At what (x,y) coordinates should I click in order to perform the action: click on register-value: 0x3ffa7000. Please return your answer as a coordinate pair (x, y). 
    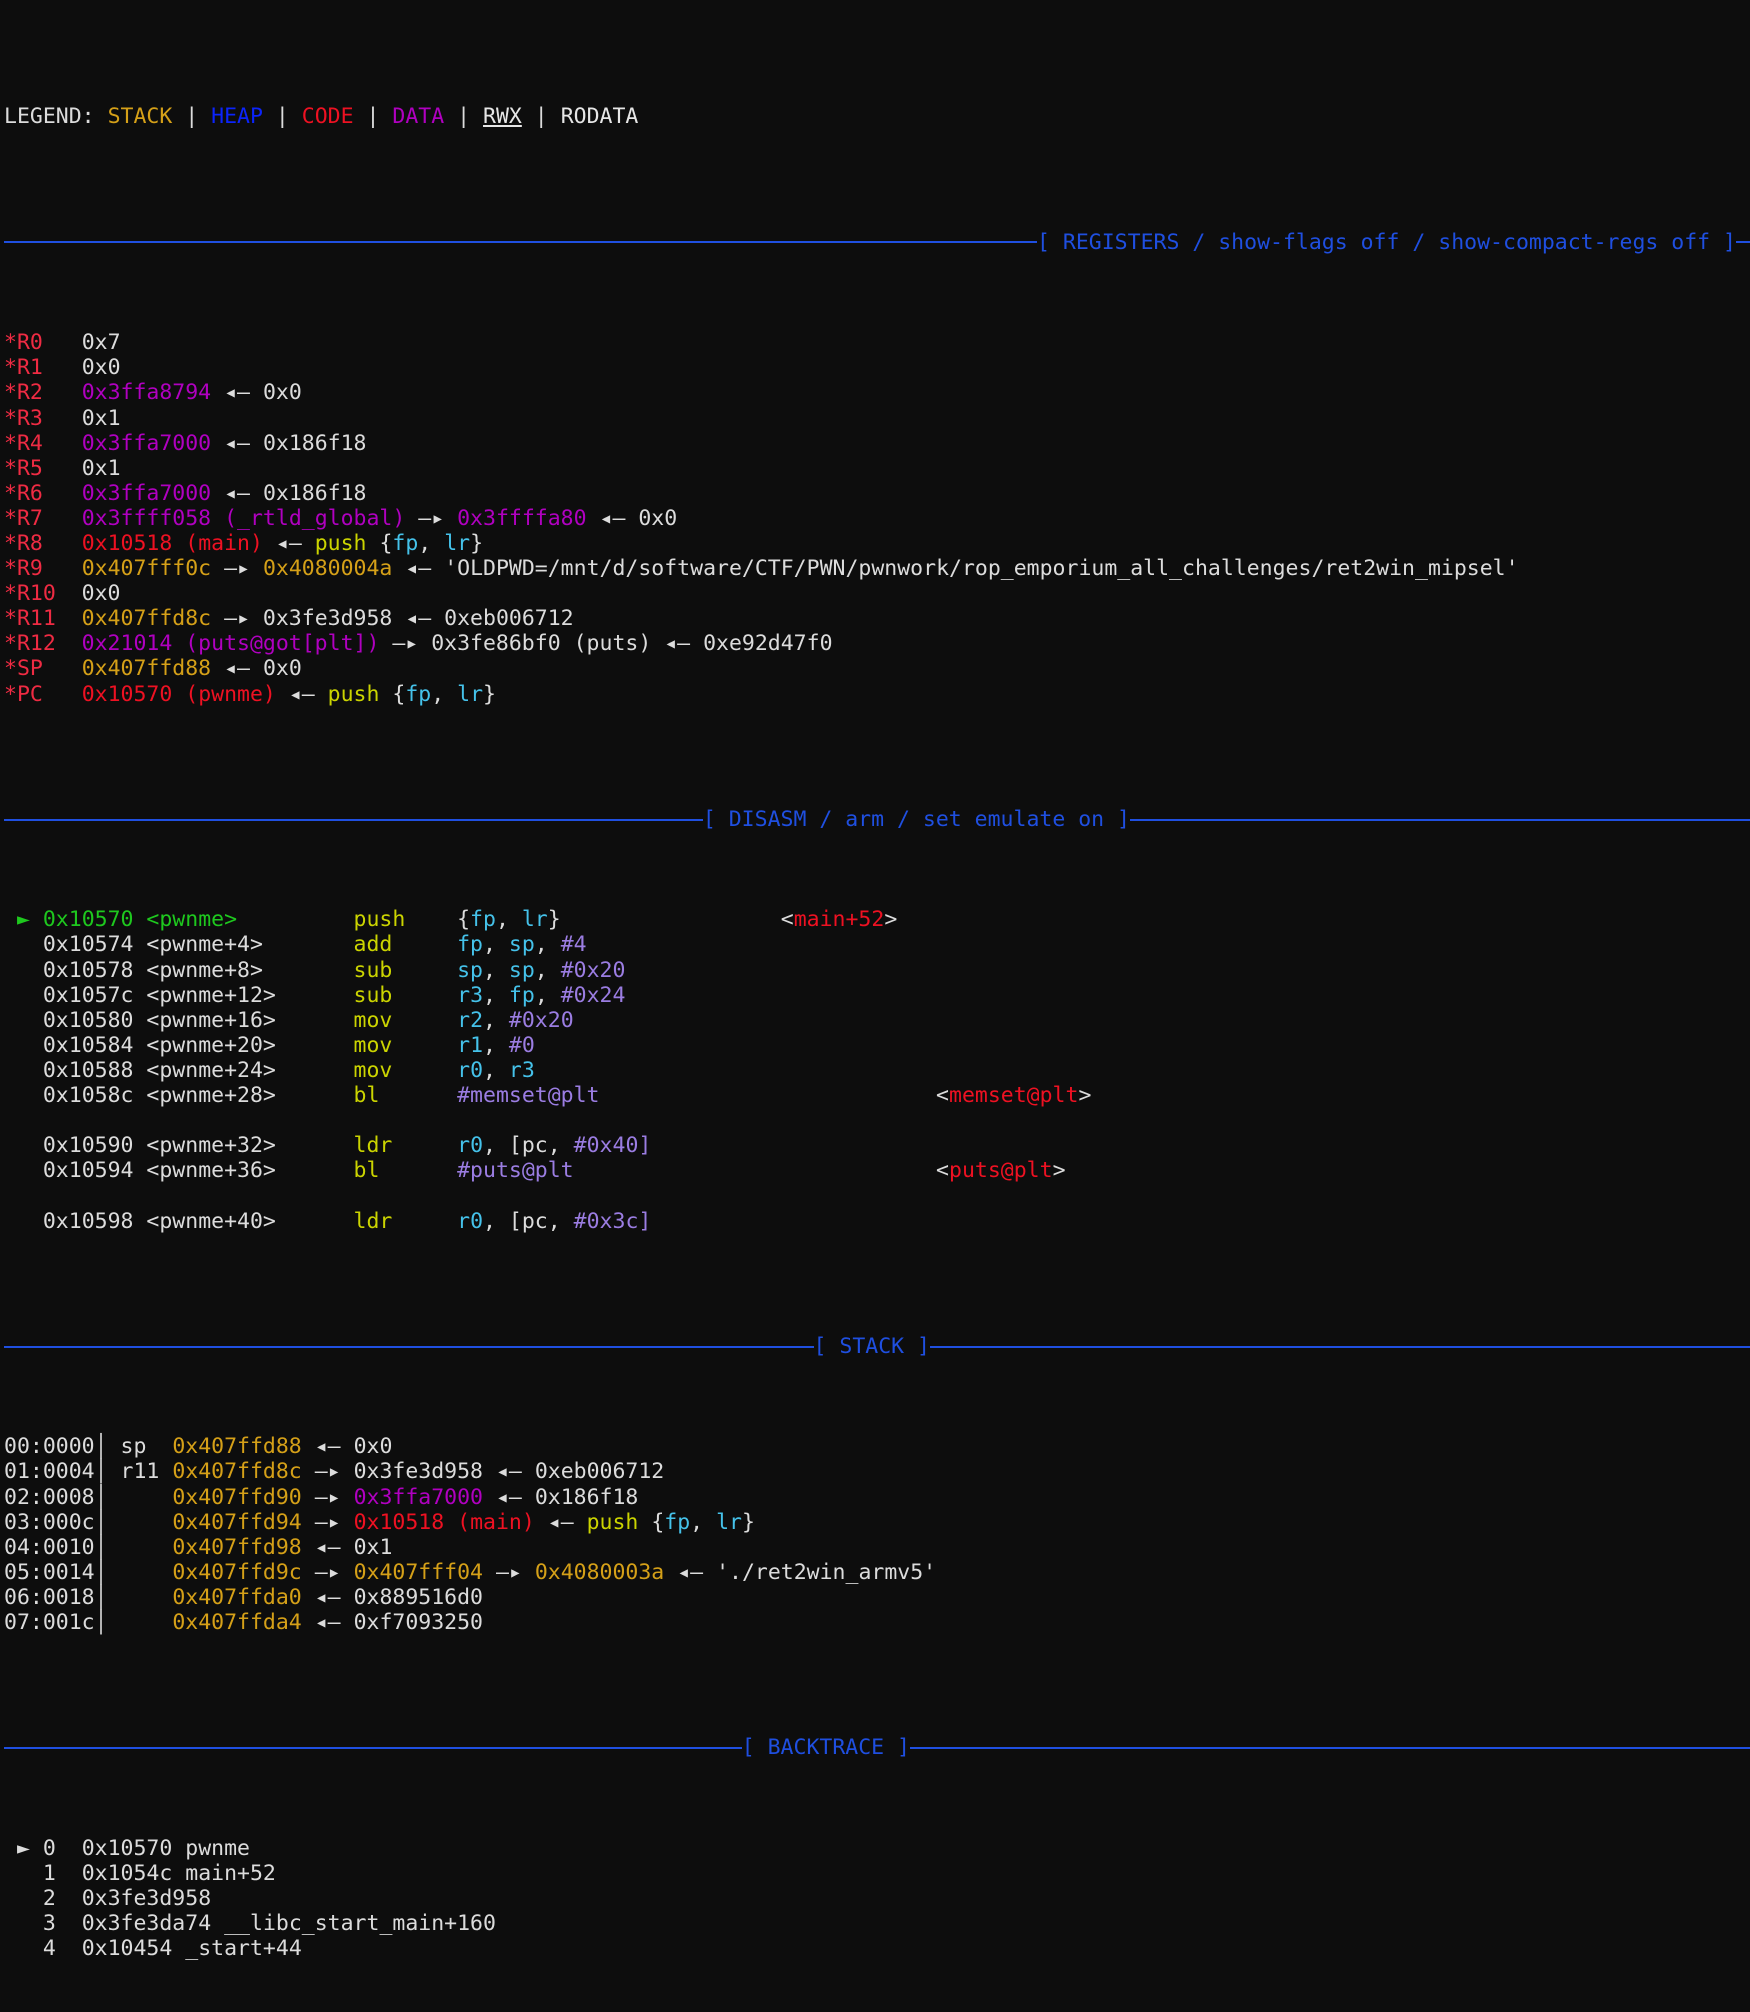
    Looking at the image, I should click on (146, 493).